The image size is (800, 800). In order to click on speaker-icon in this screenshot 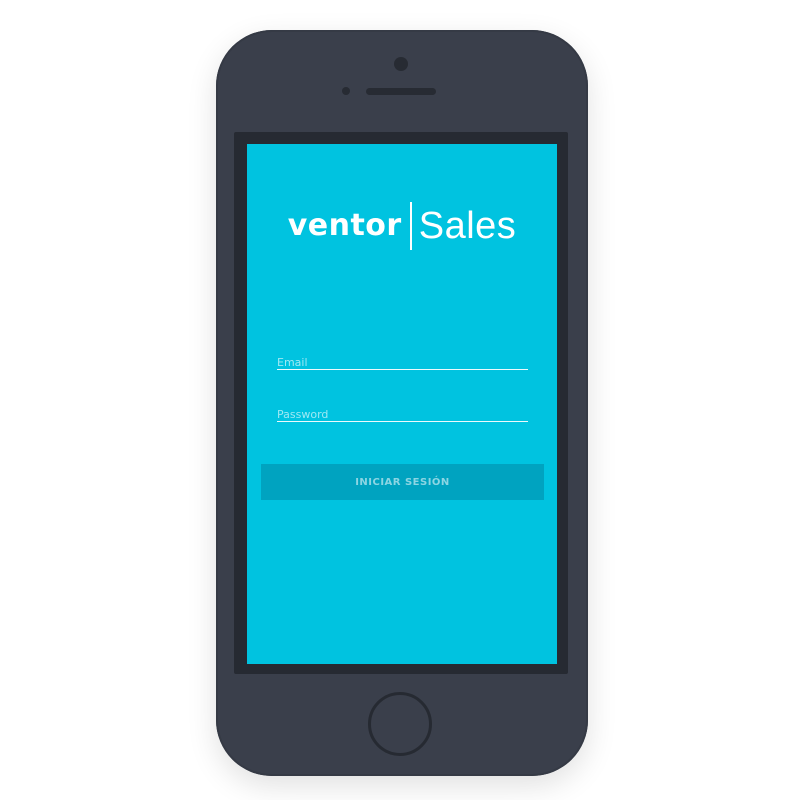, I will do `click(401, 91)`.